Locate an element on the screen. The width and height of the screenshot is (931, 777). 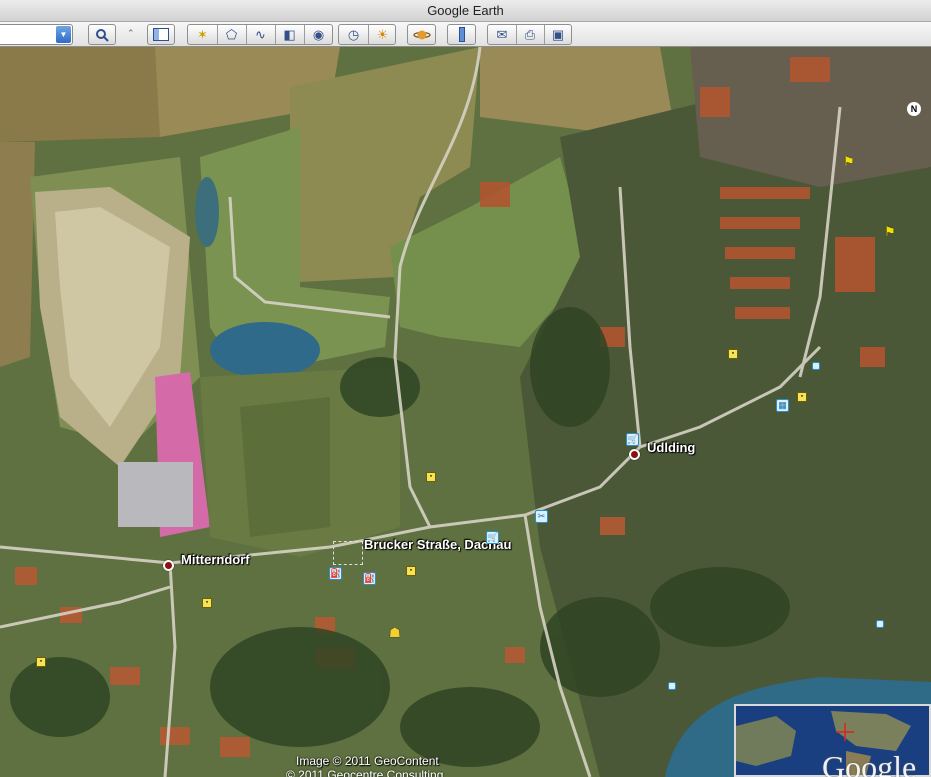
search-result-highlight is located at coordinates (348, 553).